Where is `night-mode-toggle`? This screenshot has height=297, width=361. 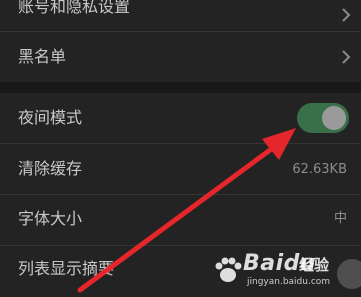
night-mode-toggle is located at coordinates (323, 118).